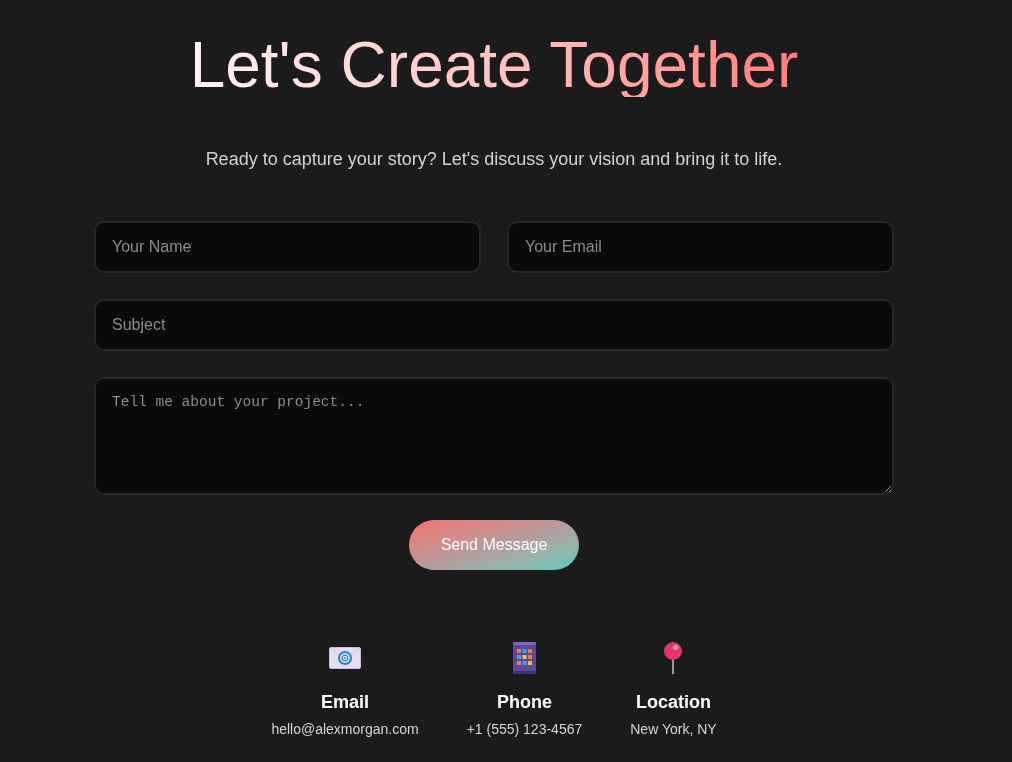  I want to click on envelope-icon, so click(345, 658).